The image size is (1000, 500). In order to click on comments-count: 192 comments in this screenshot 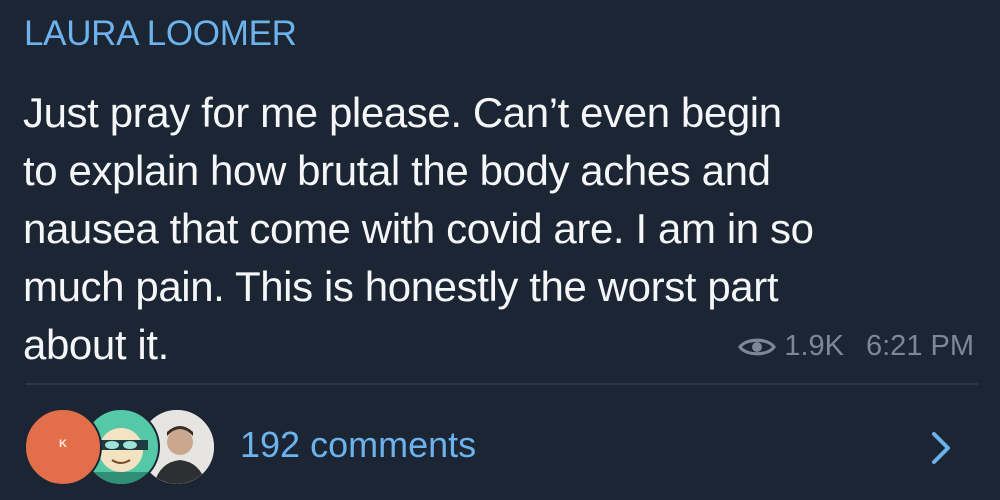, I will do `click(358, 445)`.